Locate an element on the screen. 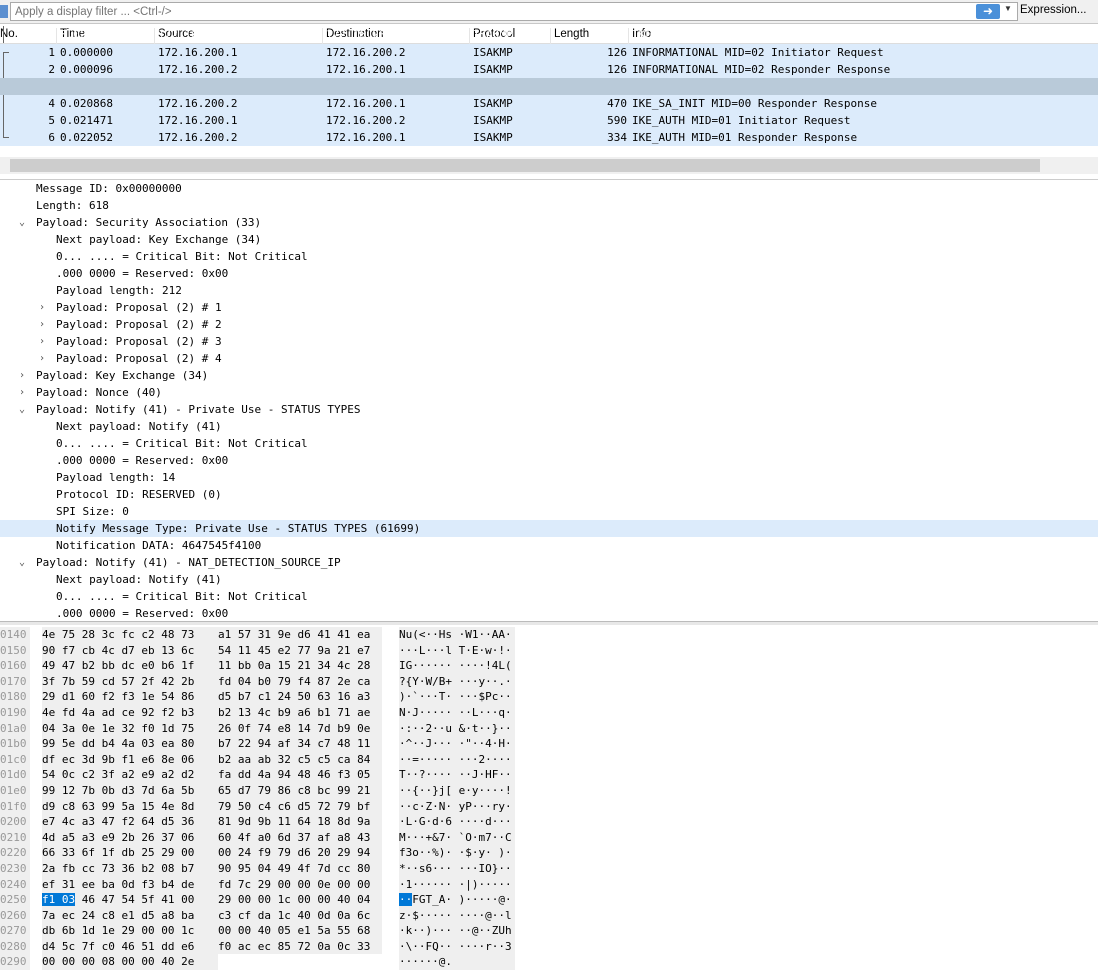 The width and height of the screenshot is (1098, 970). detail-line: › Payload: Proposal (2) # 2 is located at coordinates (549, 324).